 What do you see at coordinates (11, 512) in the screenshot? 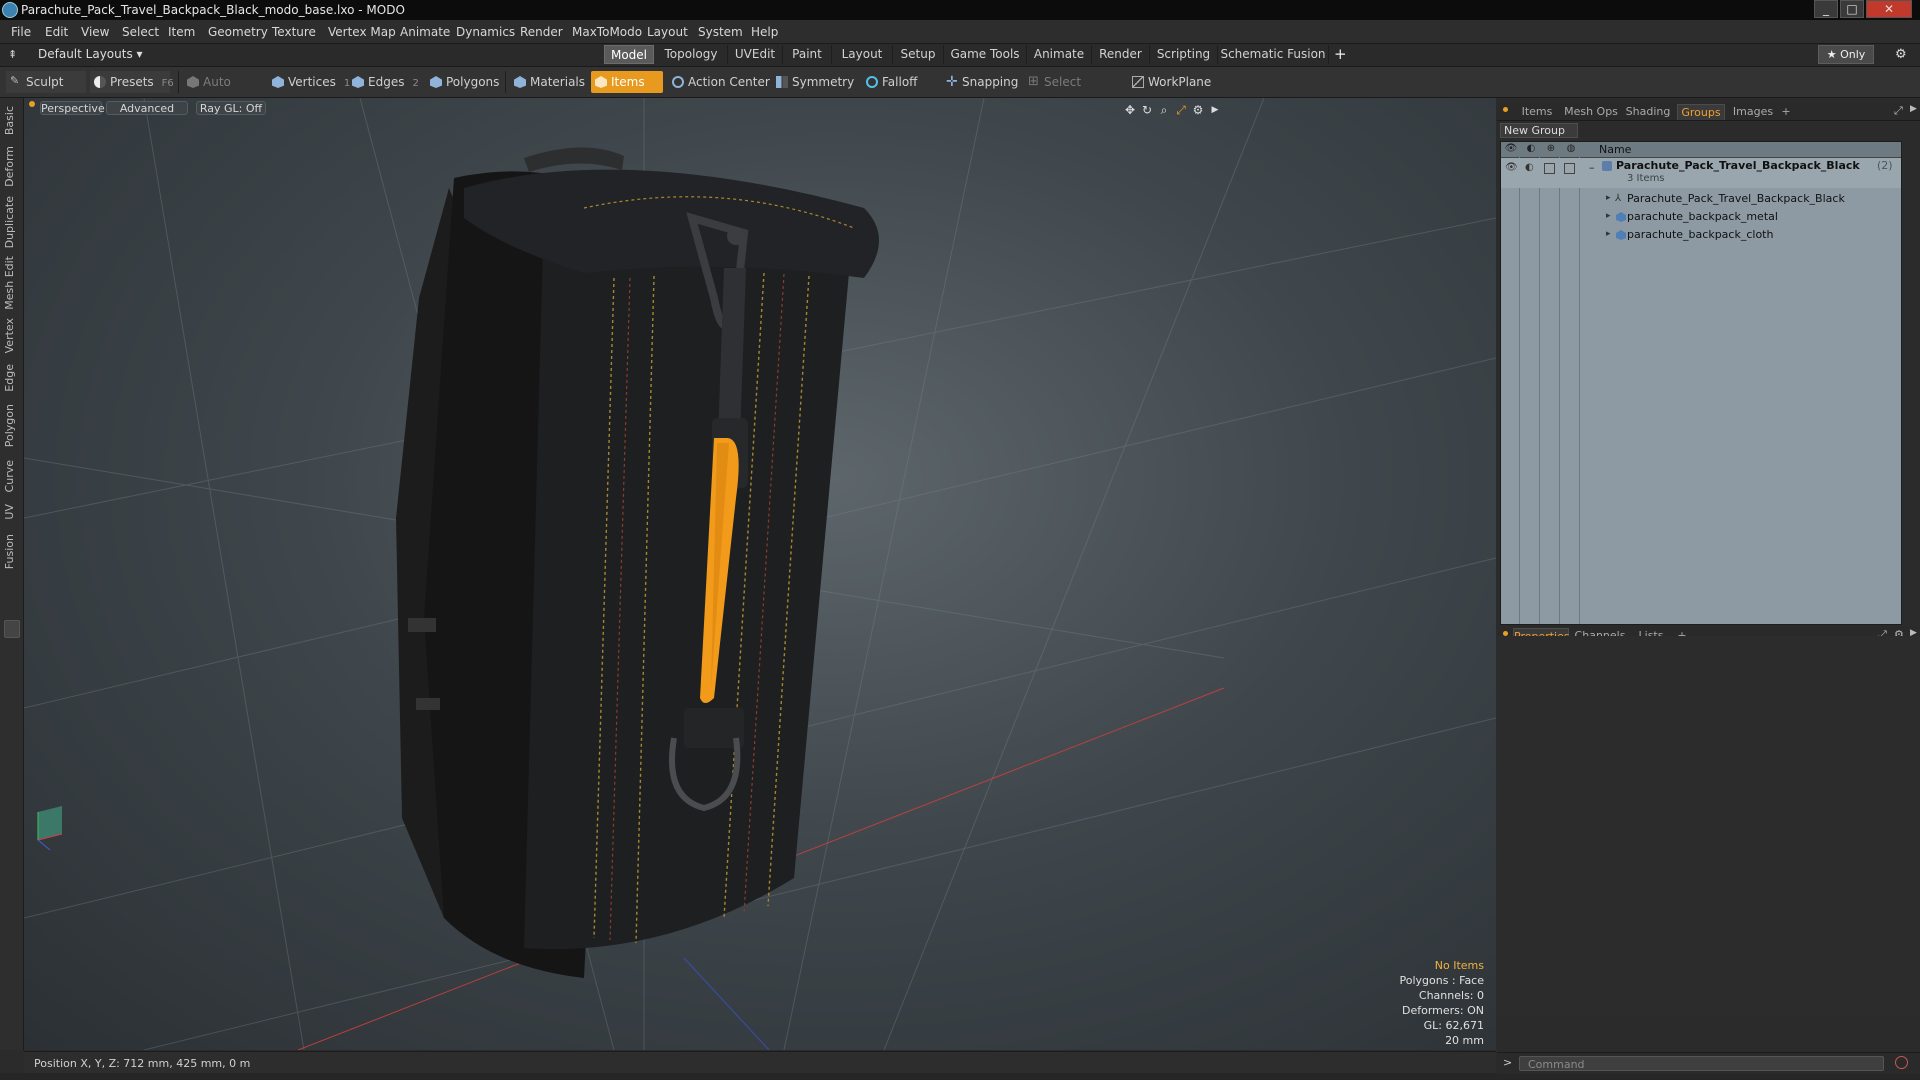
I see `left-tab-uv: UV` at bounding box center [11, 512].